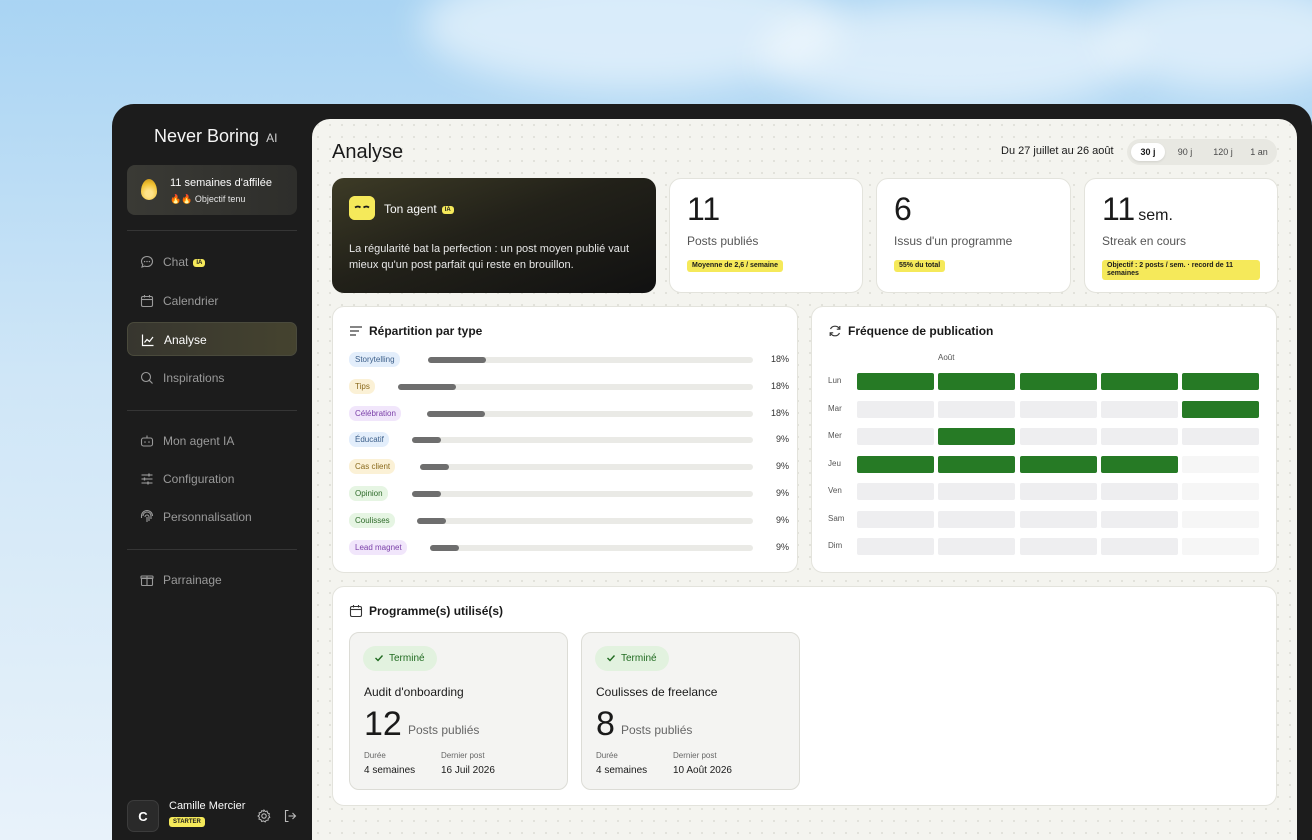 Image resolution: width=1312 pixels, height=840 pixels. I want to click on period-selector: 30 j 90 j 120 j 1 an, so click(1202, 152).